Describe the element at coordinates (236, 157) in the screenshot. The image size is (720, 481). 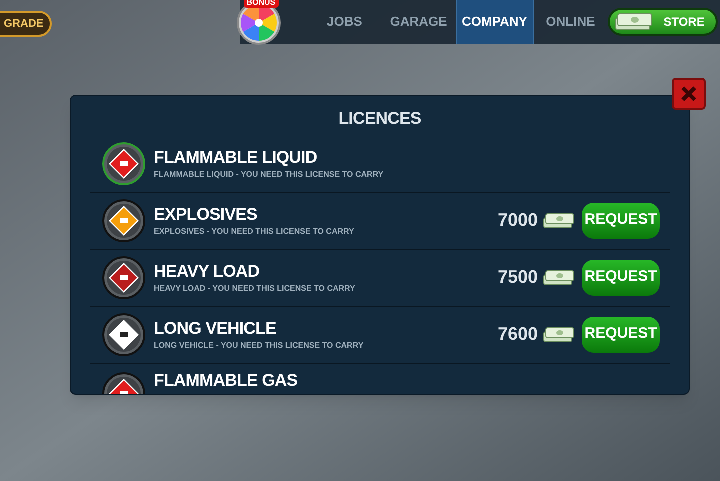
I see `licence-name: FLAMMABLE LIQUID` at that location.